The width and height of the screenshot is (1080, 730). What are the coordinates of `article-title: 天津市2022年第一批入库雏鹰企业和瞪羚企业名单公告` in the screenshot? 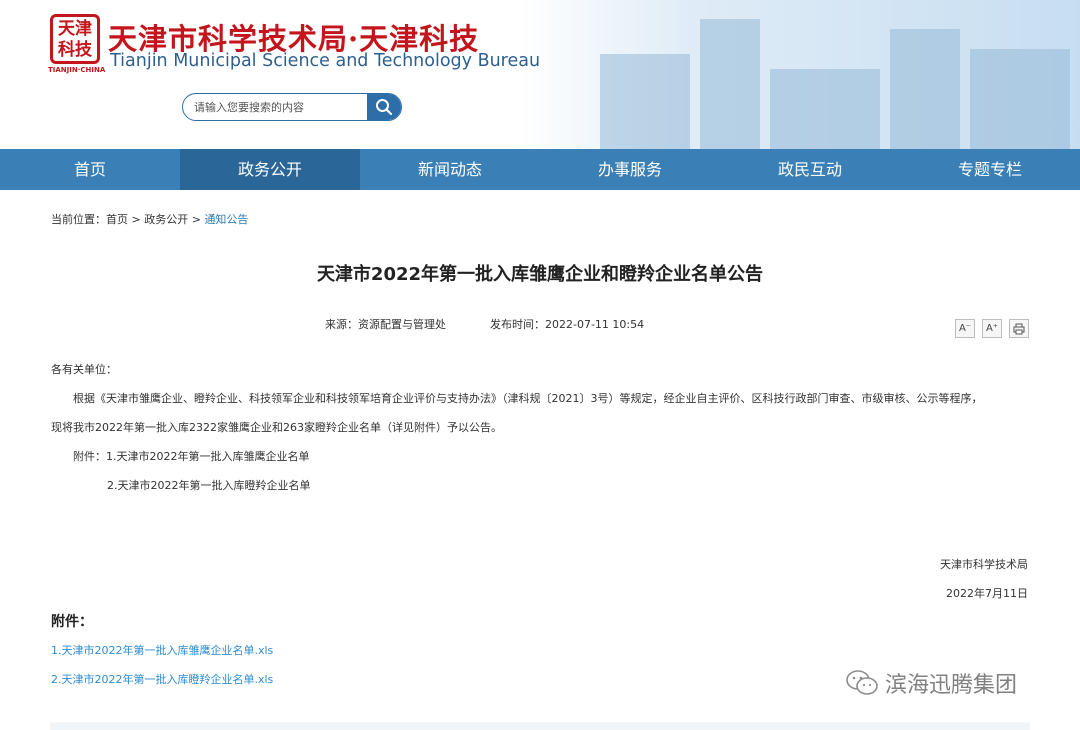 It's located at (540, 274).